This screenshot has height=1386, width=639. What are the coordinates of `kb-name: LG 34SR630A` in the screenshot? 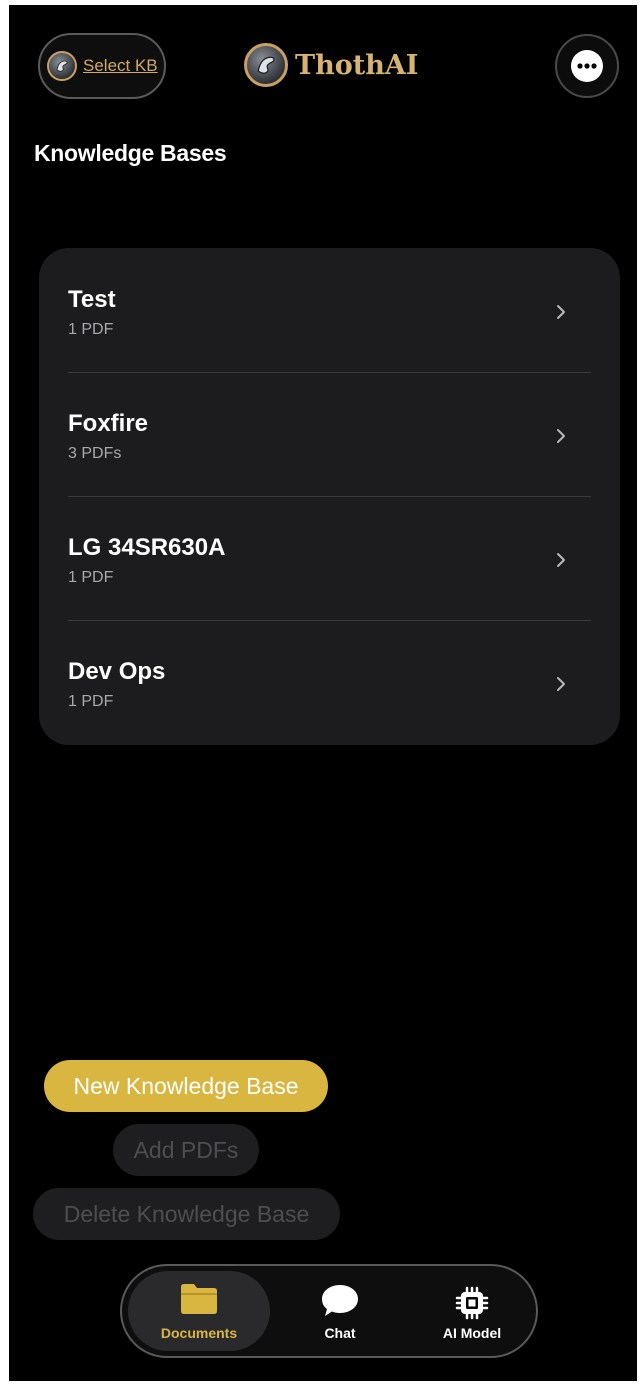 It's located at (147, 547).